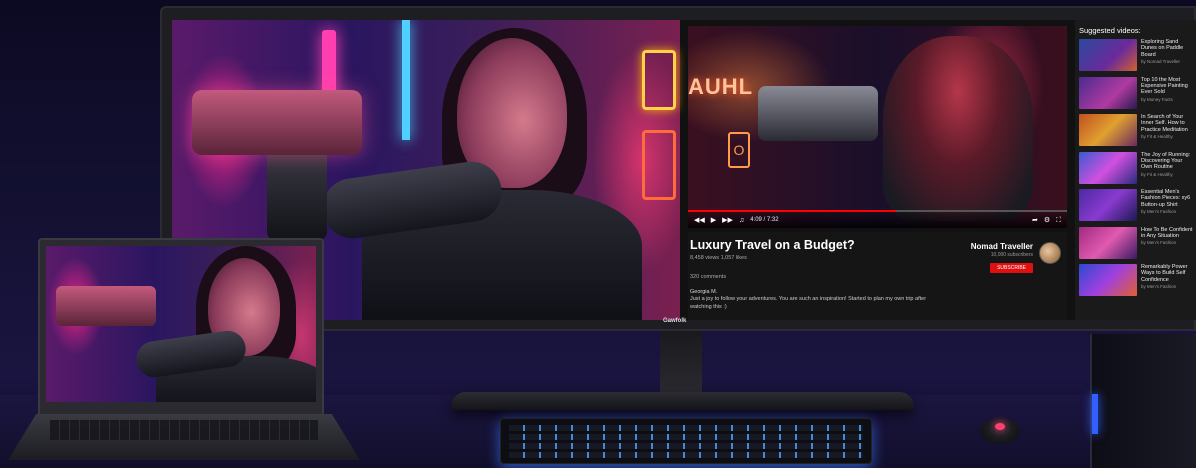 This screenshot has width=1196, height=468. I want to click on skip-forward-icon: ▶▶, so click(727, 220).